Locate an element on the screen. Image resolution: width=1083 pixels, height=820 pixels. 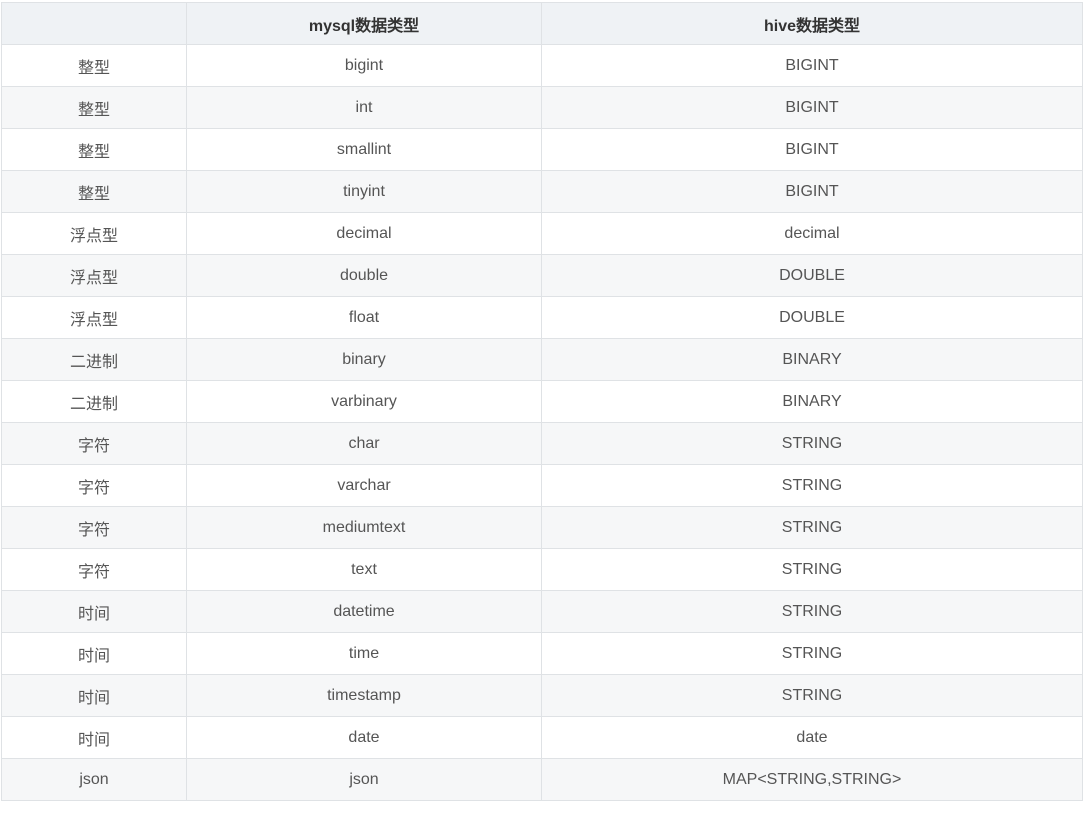
mysql-type-cell: bigint is located at coordinates (364, 65).